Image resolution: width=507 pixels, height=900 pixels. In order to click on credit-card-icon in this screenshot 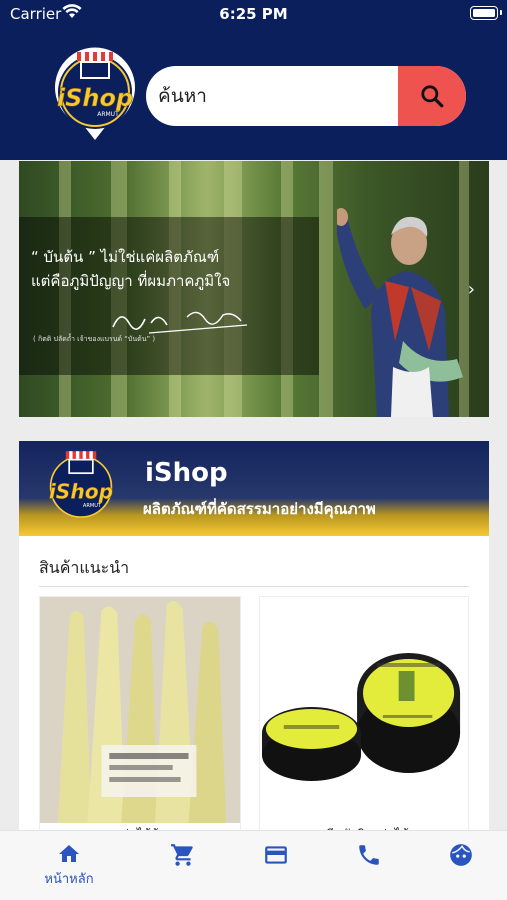, I will do `click(276, 855)`.